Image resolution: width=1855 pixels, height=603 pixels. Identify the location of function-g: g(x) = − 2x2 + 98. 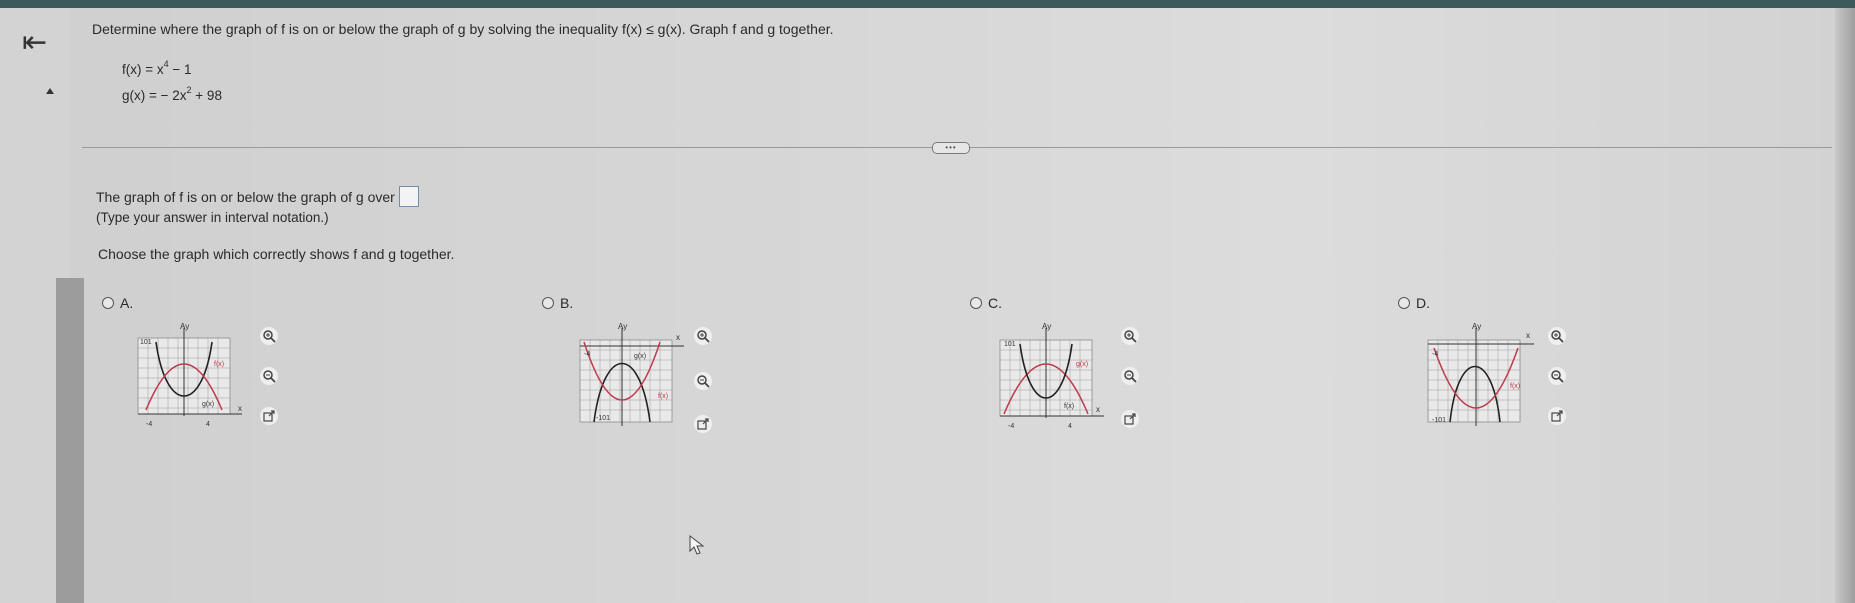
(172, 94).